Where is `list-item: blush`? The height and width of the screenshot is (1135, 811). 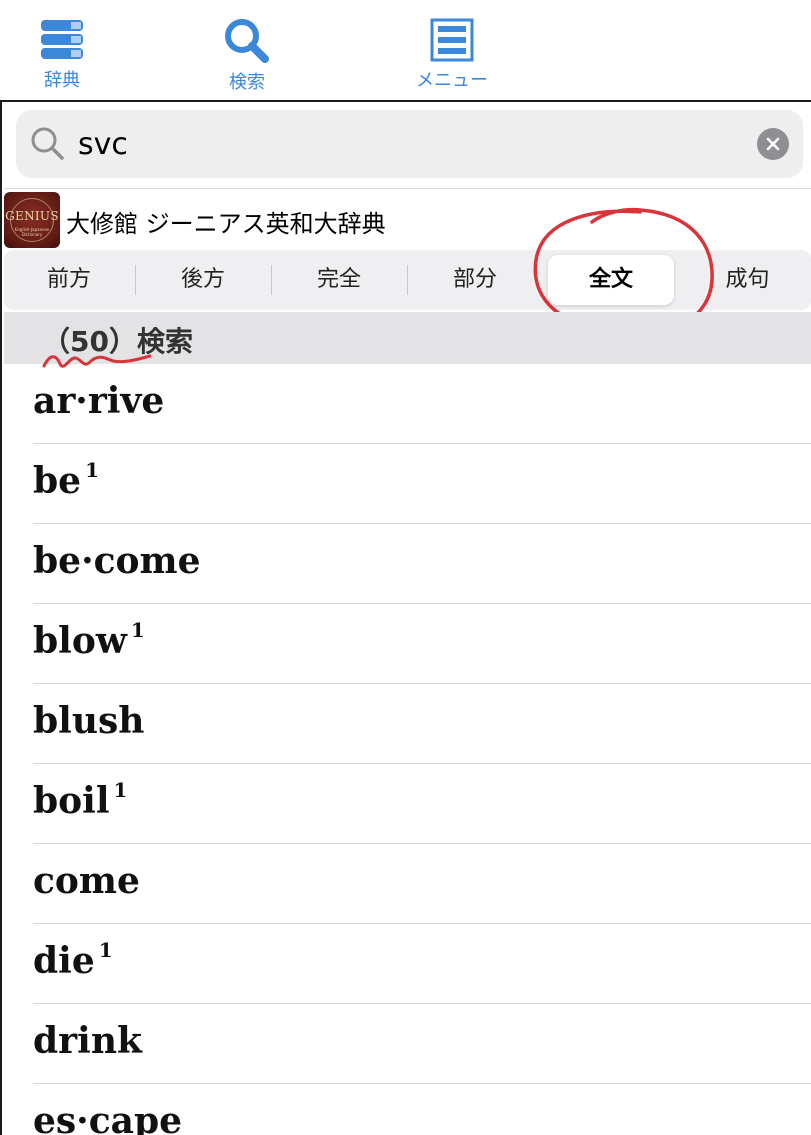
list-item: blush is located at coordinates (407, 724).